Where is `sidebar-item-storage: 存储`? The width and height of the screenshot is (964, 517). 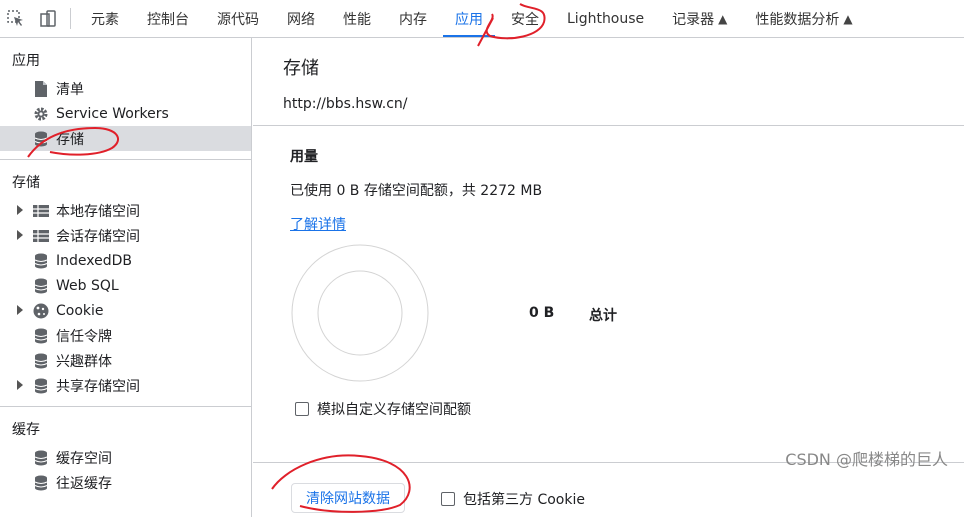
sidebar-item-storage: 存储 is located at coordinates (125, 138).